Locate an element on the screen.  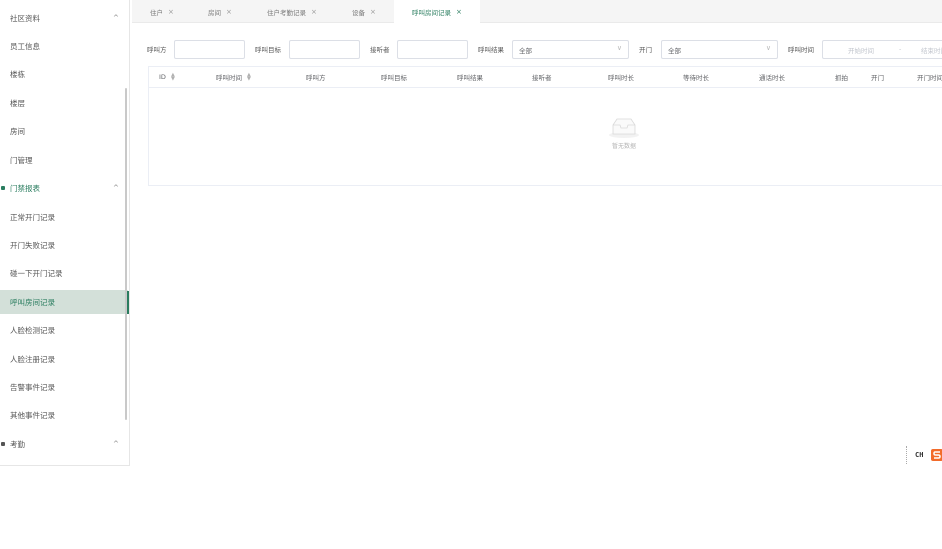
column-header-caller: 呼叫方 is located at coordinates (316, 77).